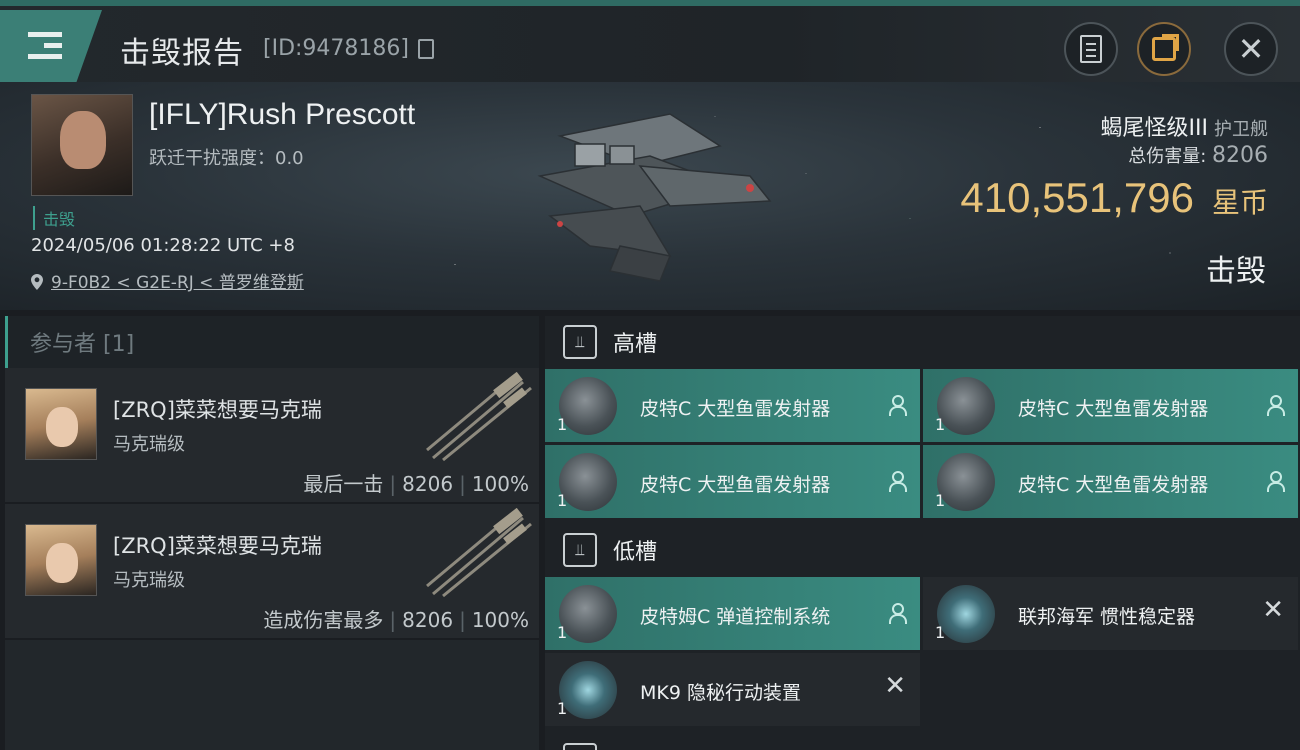 This screenshot has height=750, width=1300. I want to click on menu-icon, so click(45, 34).